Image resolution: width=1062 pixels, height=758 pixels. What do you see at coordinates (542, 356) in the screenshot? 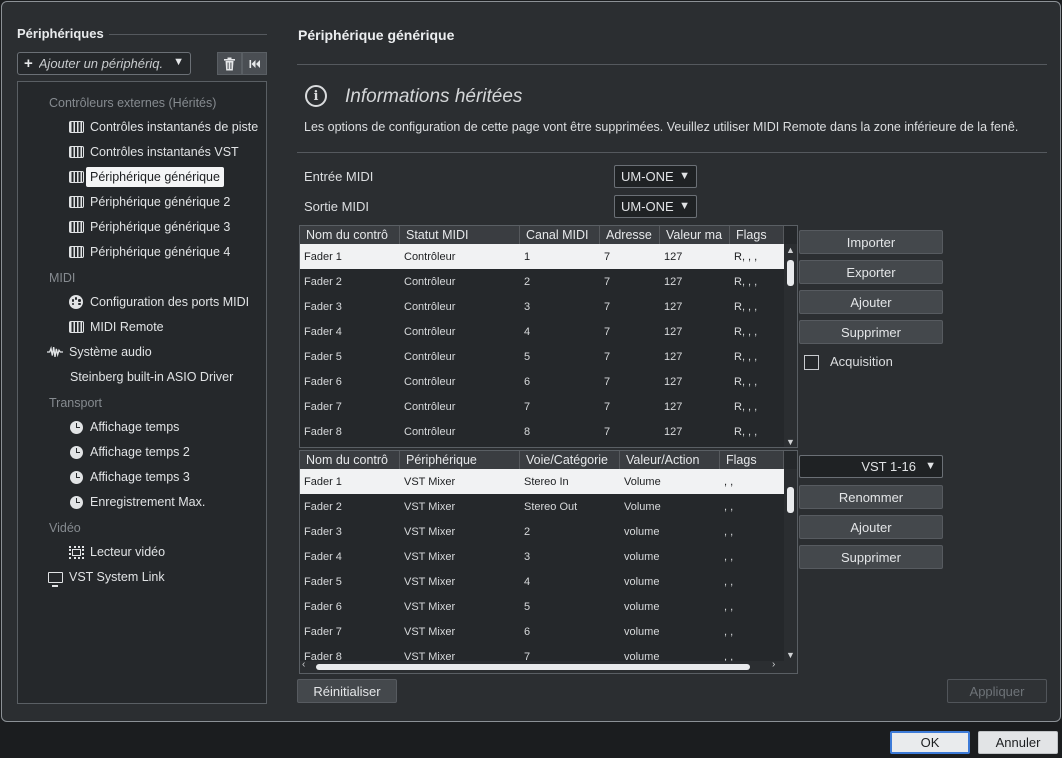
I see `table-row: Fader 5 Contrôleur 5 7 127 R, , ,` at bounding box center [542, 356].